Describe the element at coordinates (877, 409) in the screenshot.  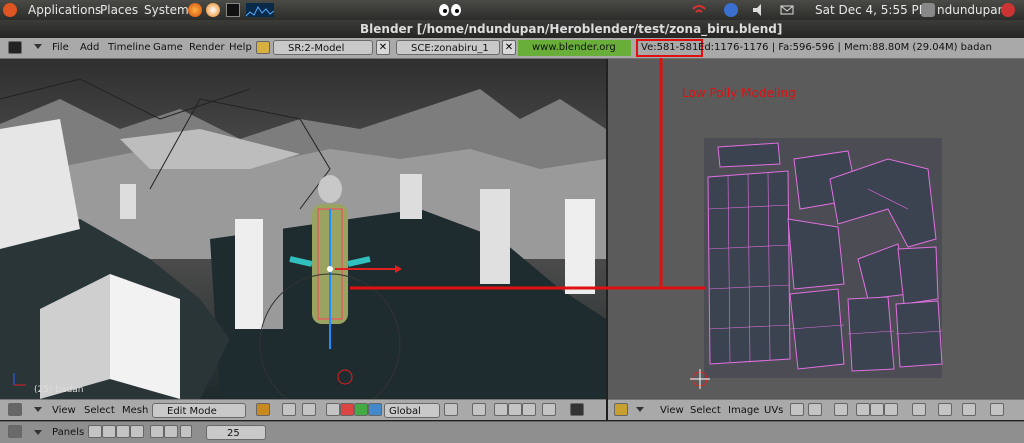
I see `uv-edge-select-icon` at that location.